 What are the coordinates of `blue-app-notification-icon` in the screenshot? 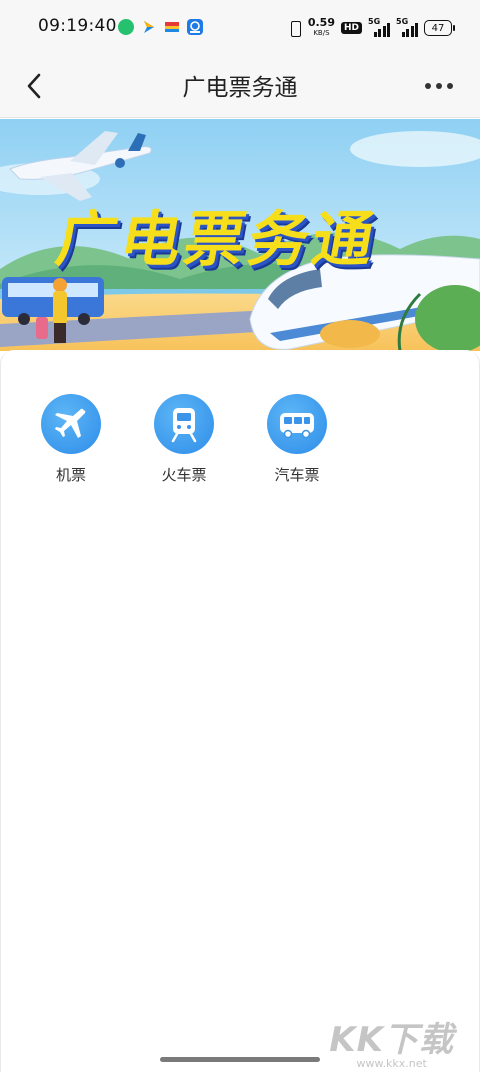 It's located at (195, 27).